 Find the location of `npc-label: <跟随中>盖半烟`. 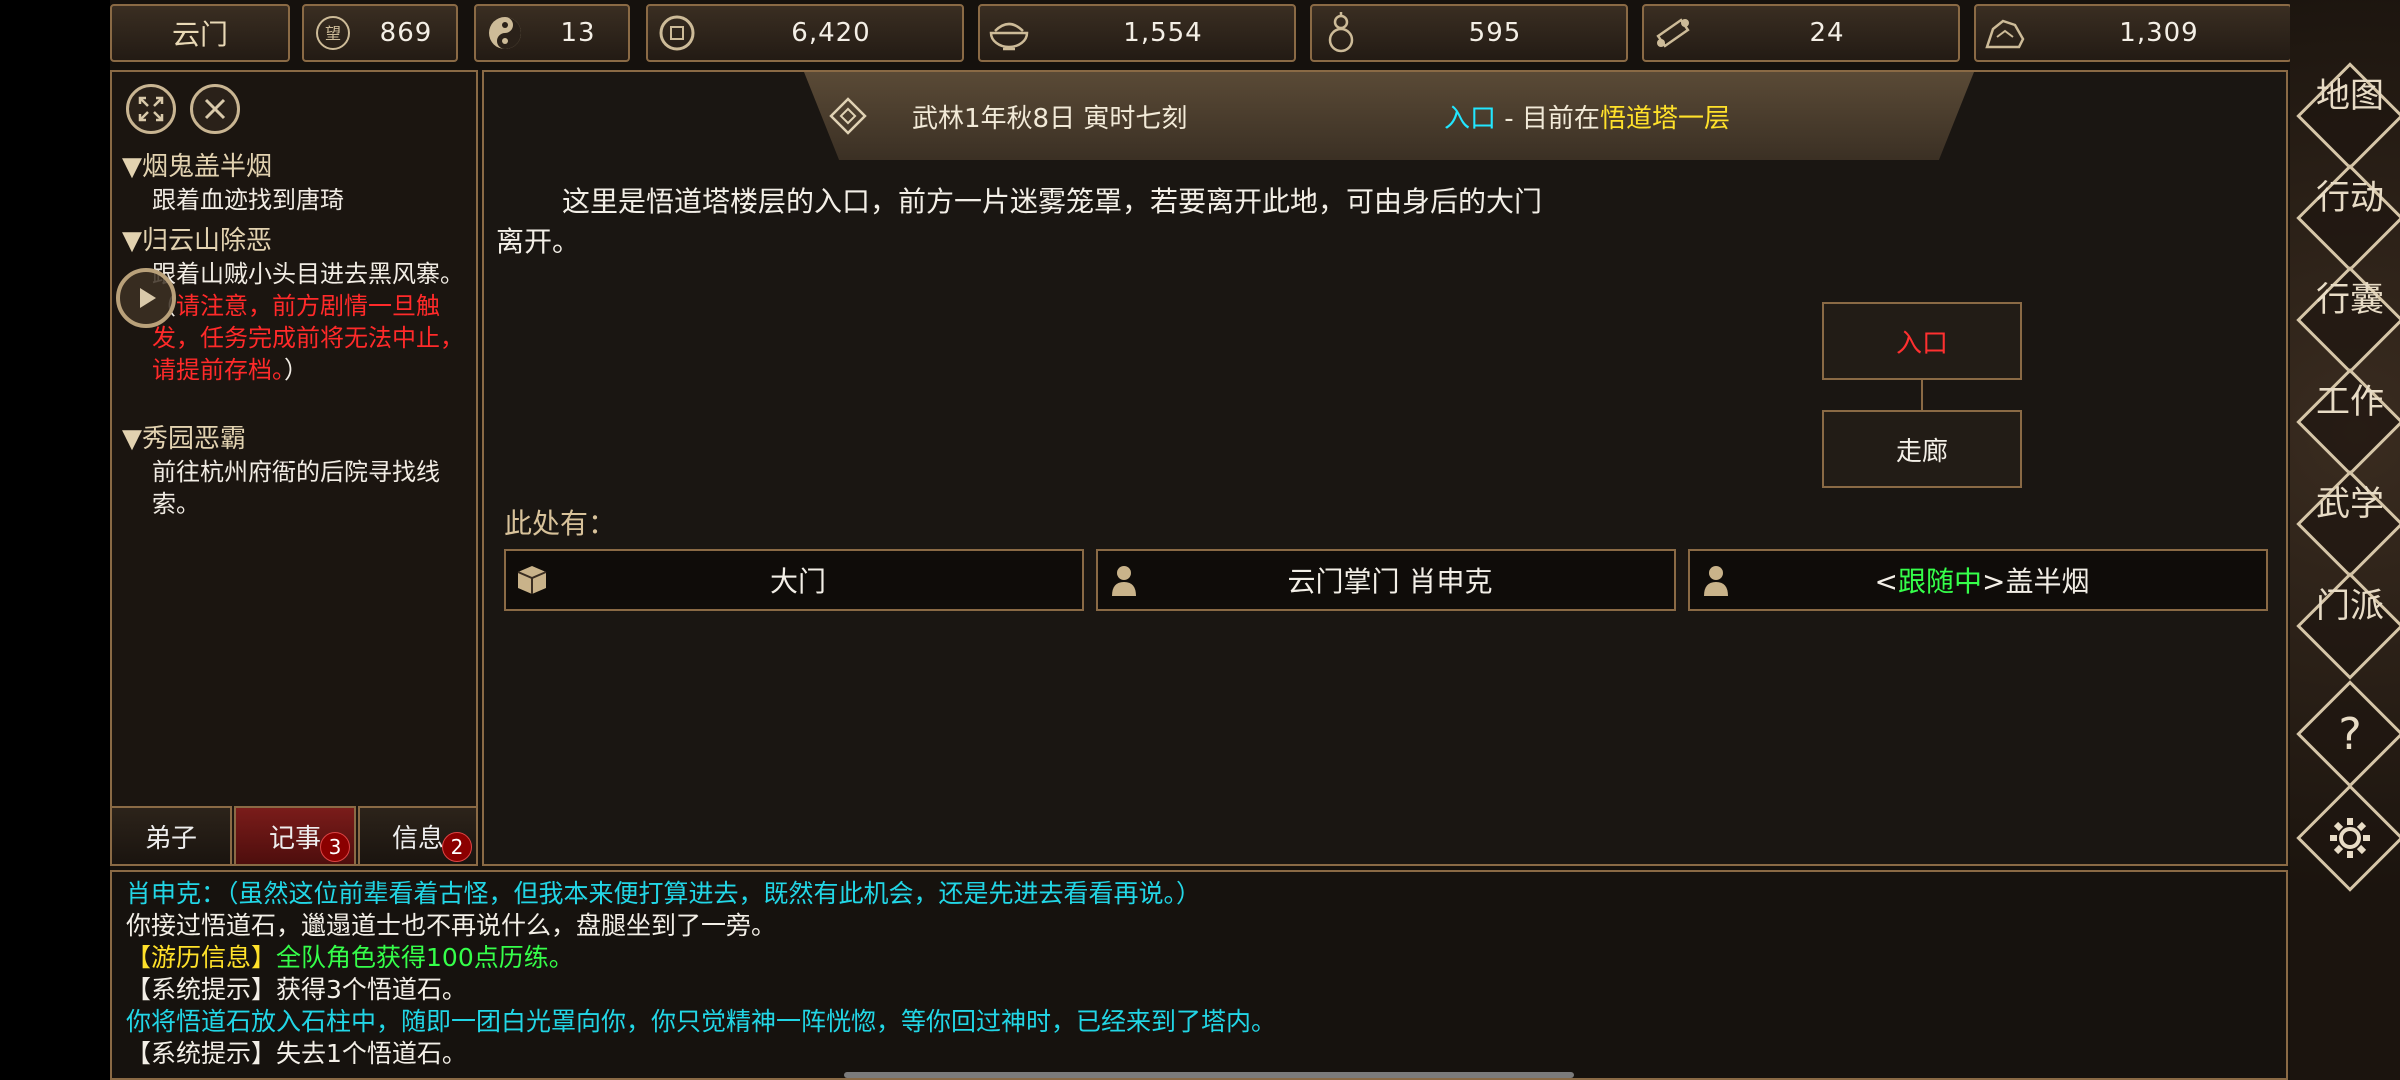

npc-label: <跟随中>盖半烟 is located at coordinates (2002, 580).